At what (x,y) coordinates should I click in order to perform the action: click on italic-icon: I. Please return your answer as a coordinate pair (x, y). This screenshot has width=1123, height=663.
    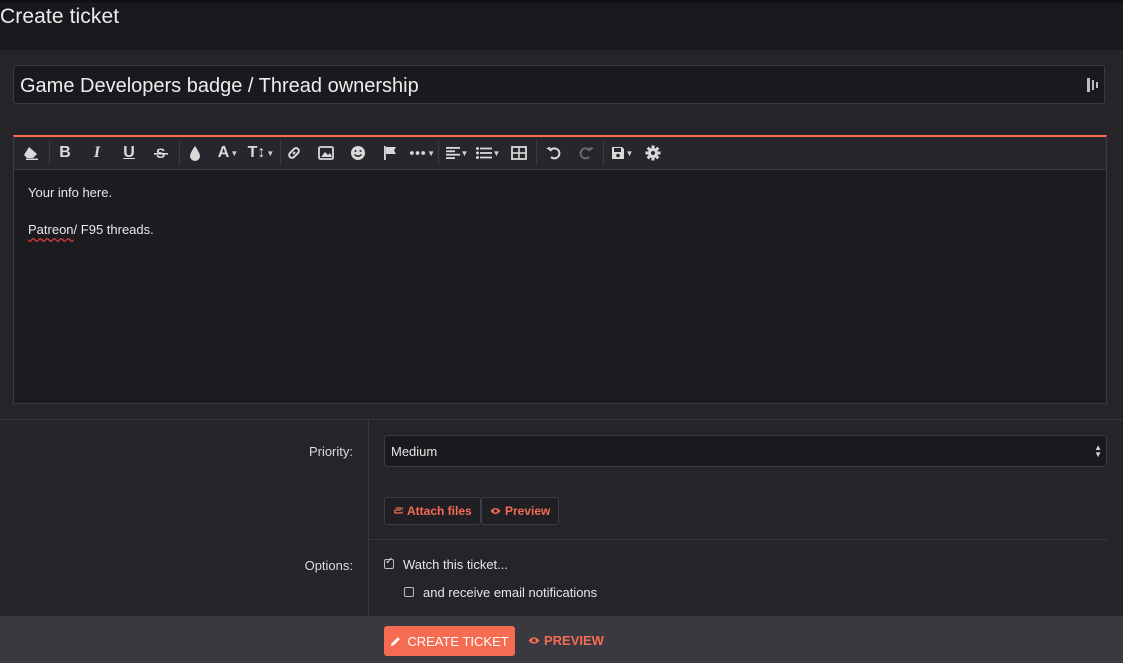
    Looking at the image, I should click on (97, 153).